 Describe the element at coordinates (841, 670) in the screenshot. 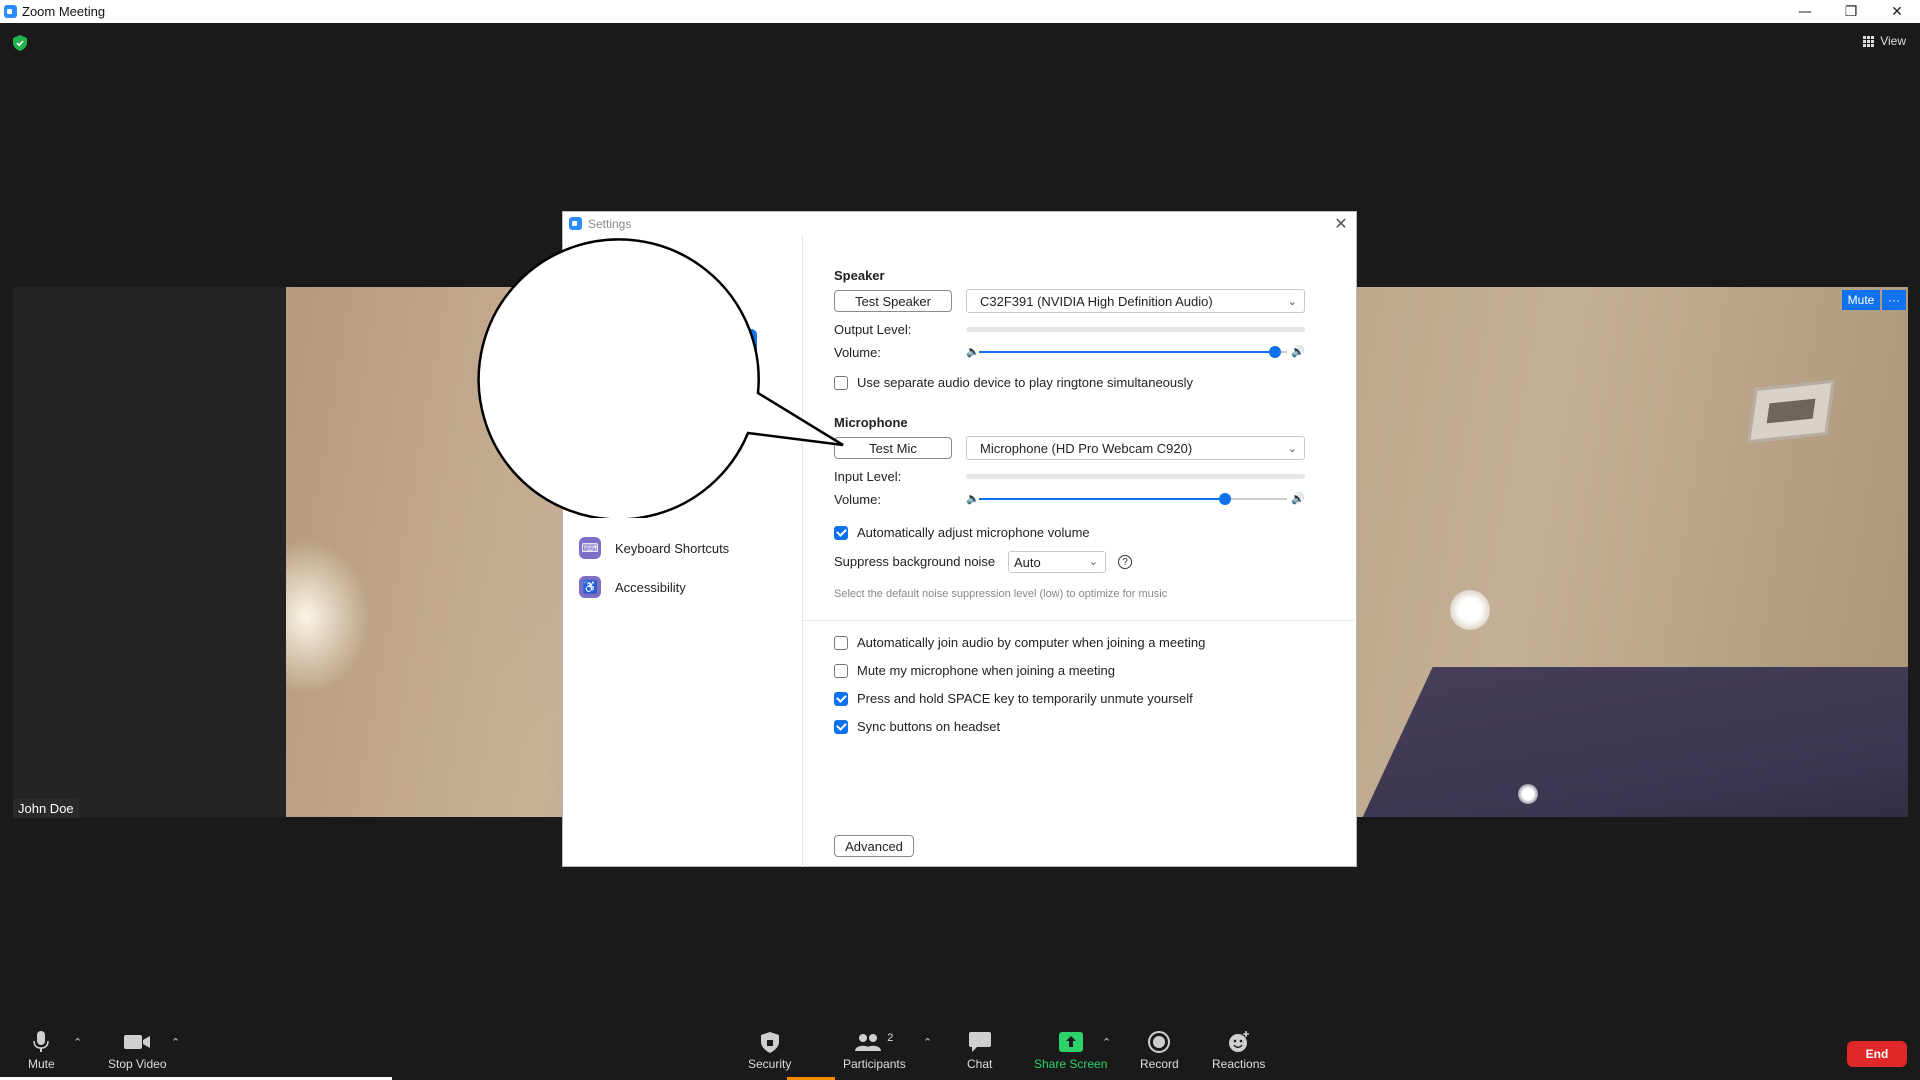

I see `mute-on-join-checkbox` at that location.